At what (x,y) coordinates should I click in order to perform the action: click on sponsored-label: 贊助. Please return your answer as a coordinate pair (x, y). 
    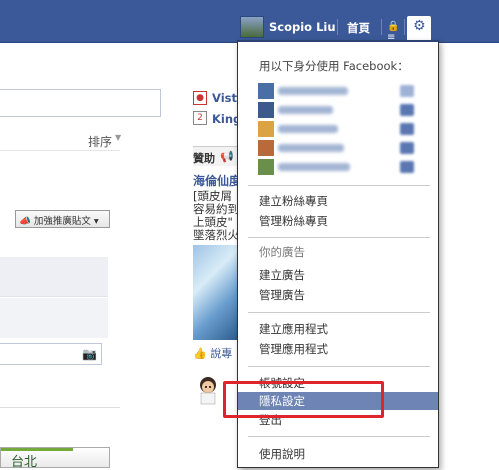
    Looking at the image, I should click on (204, 158).